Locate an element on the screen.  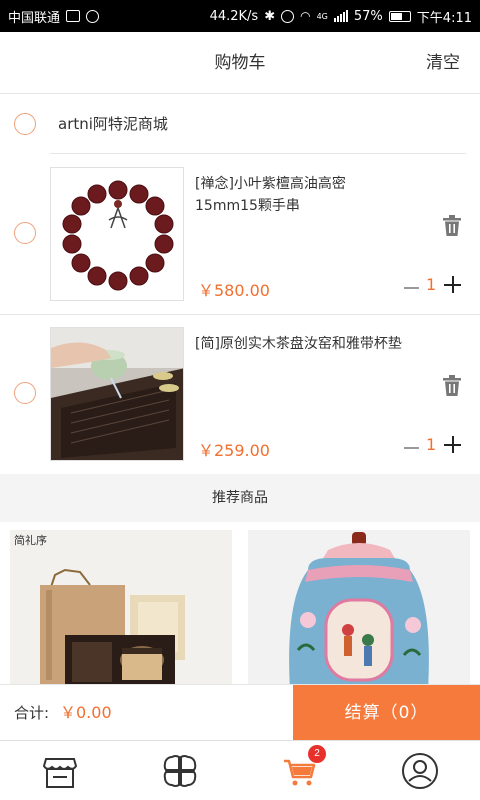
recommend-section-title: 推荐商品 is located at coordinates (240, 498).